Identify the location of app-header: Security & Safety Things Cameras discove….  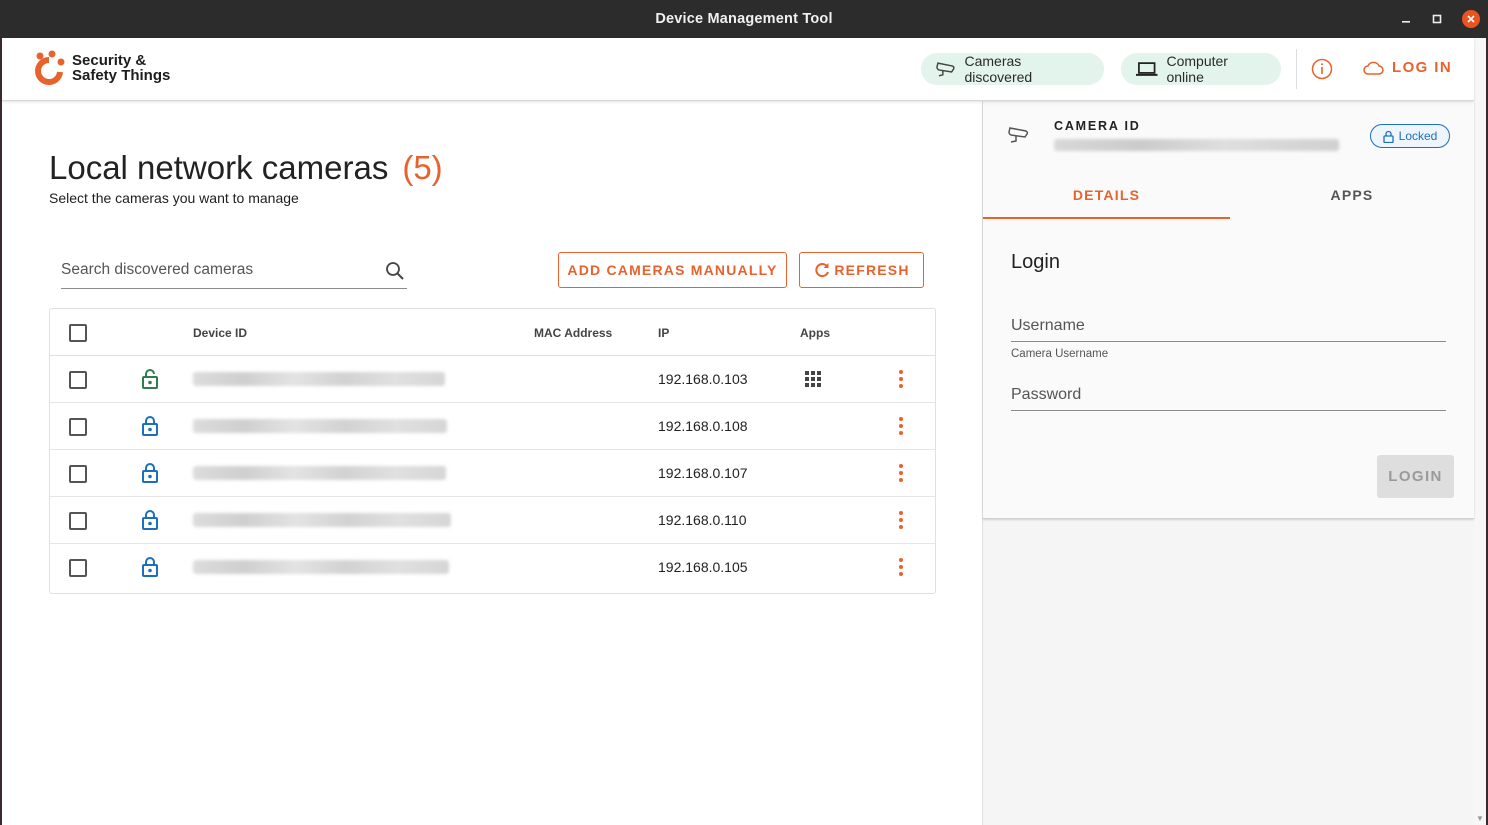
(738, 69).